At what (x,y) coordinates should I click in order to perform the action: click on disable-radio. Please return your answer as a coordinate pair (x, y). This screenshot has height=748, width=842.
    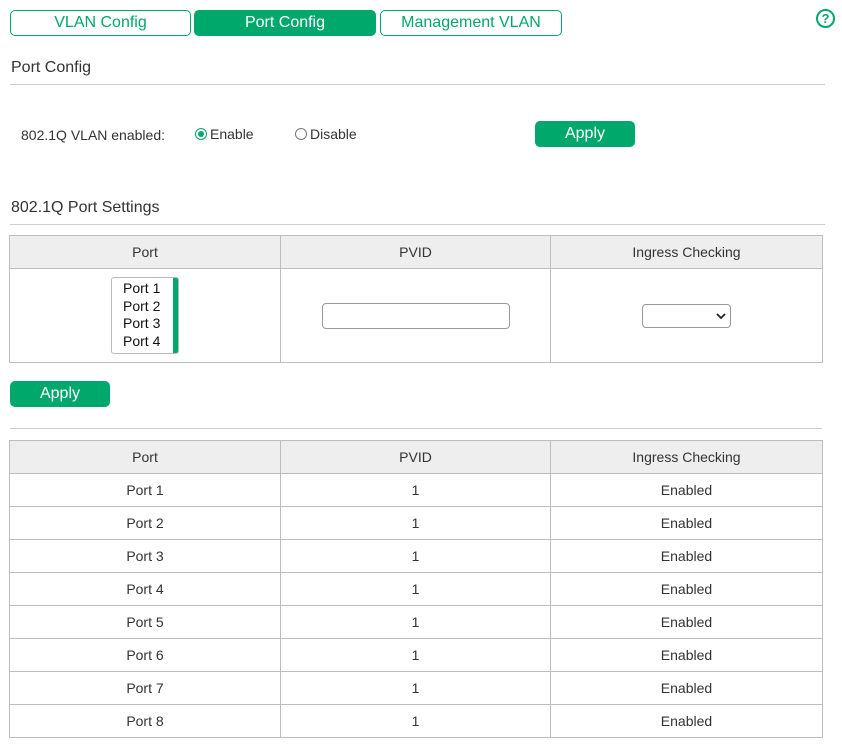
    Looking at the image, I should click on (301, 134).